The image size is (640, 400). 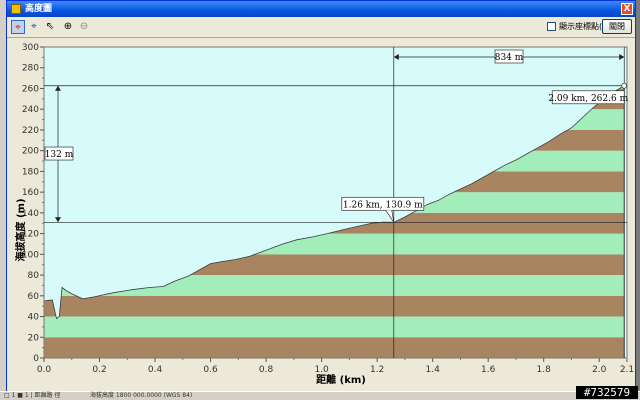 I want to click on y-tick-label: 240, so click(x=30, y=110).